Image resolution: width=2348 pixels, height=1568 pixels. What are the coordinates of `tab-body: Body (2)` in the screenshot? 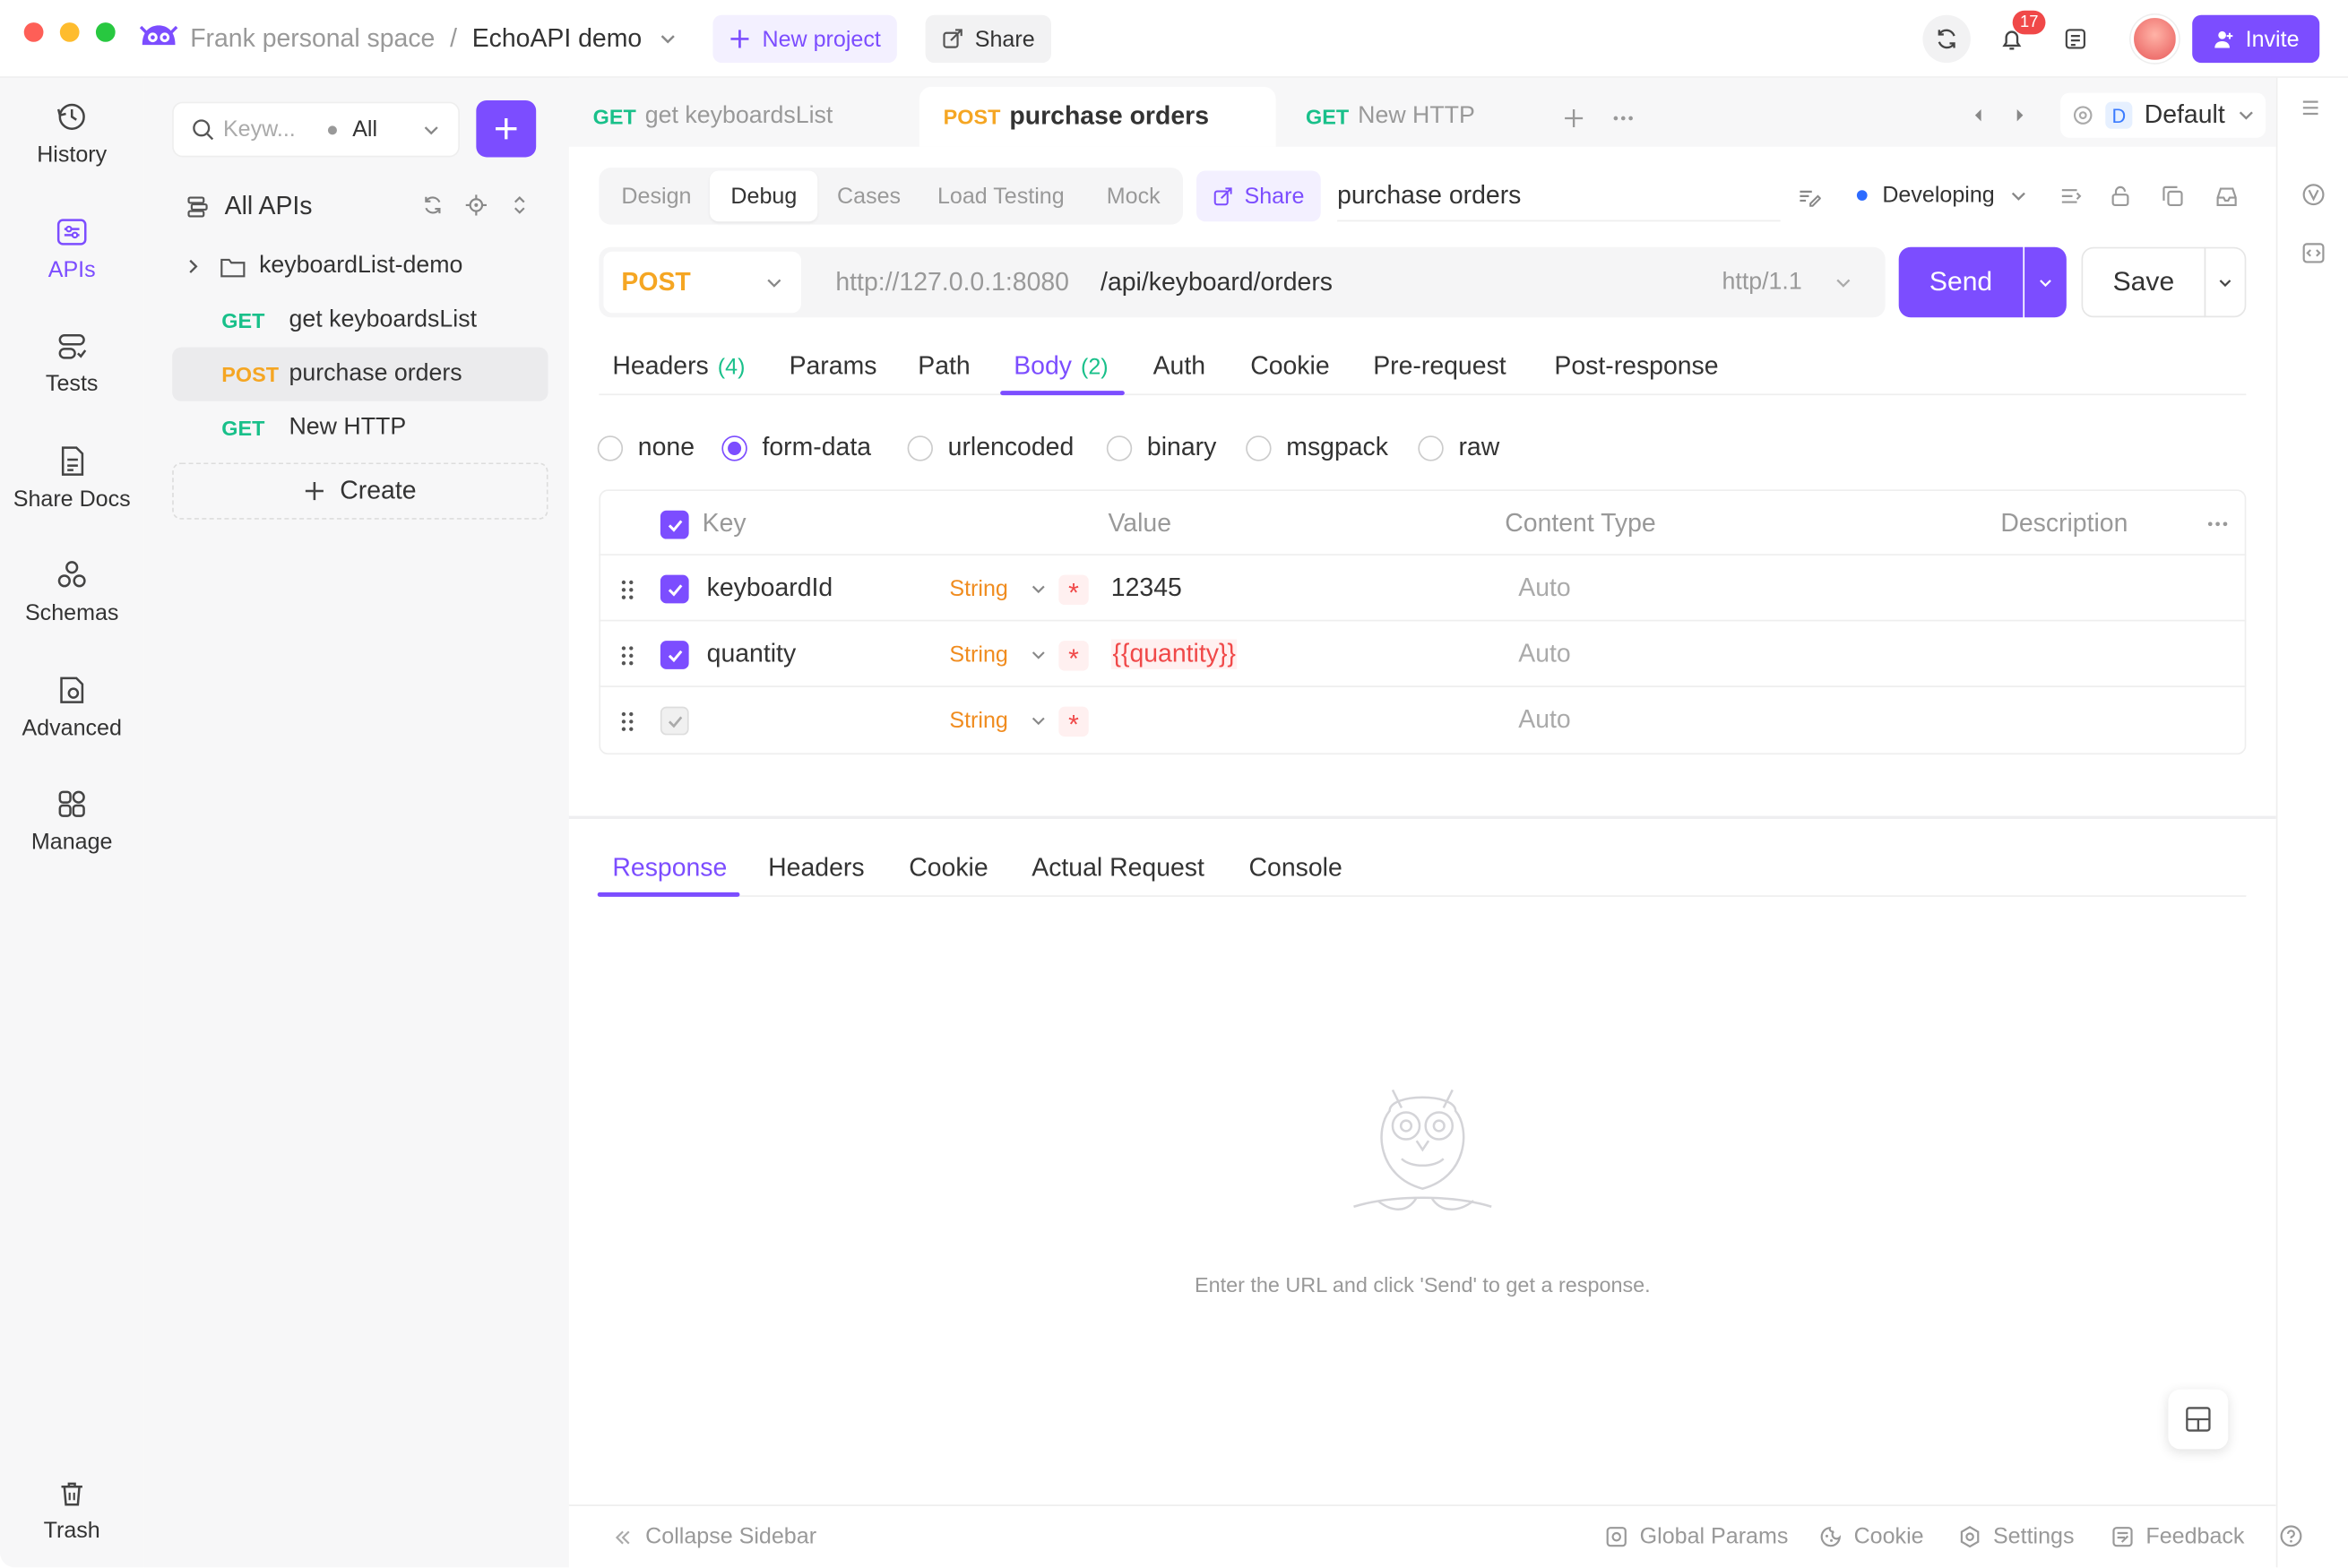 It's located at (1061, 366).